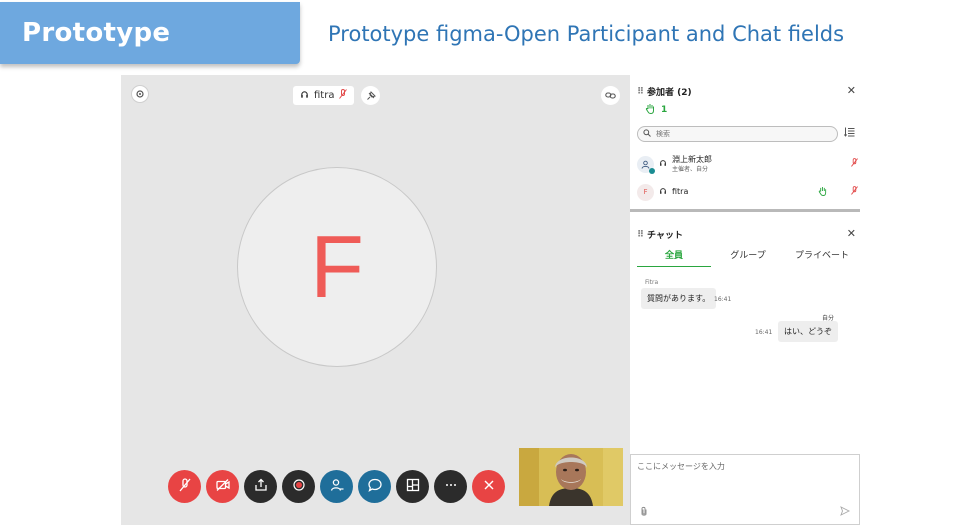  I want to click on tab-group: グループ, so click(748, 256).